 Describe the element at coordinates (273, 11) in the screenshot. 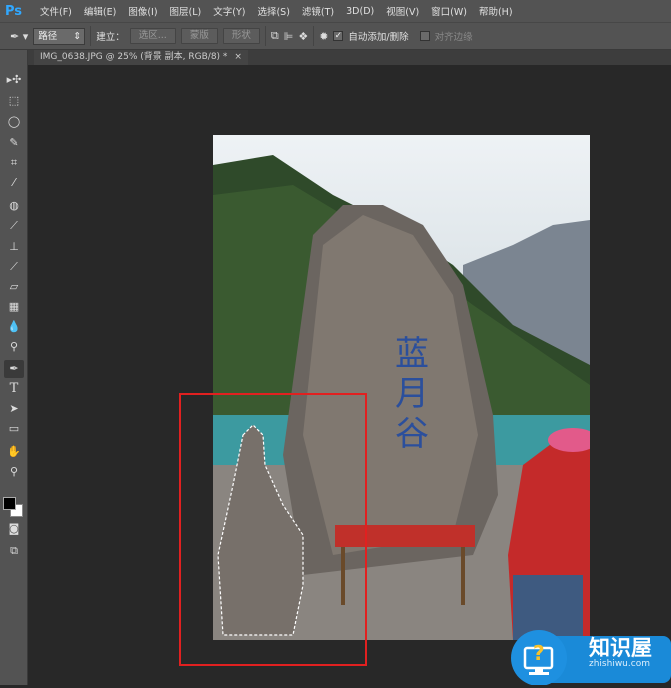

I see `menu-select: 选择(S)` at that location.